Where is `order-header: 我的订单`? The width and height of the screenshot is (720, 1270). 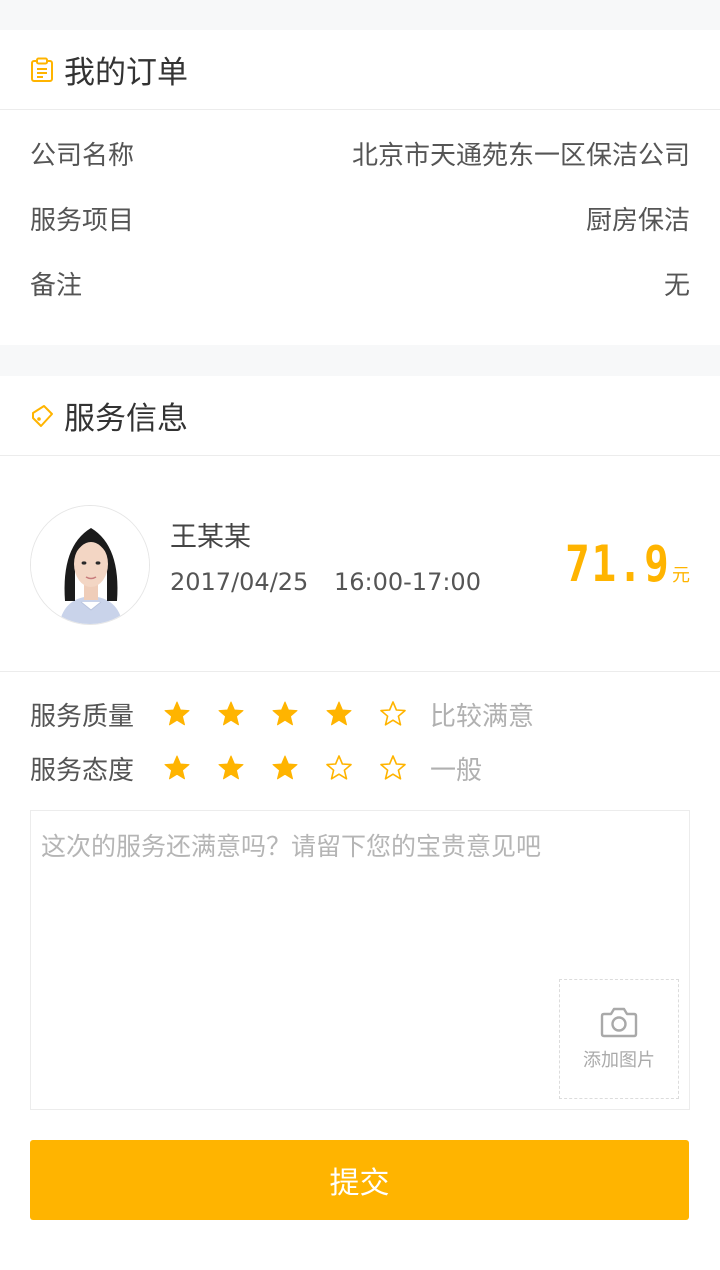
order-header: 我的订单 is located at coordinates (360, 70).